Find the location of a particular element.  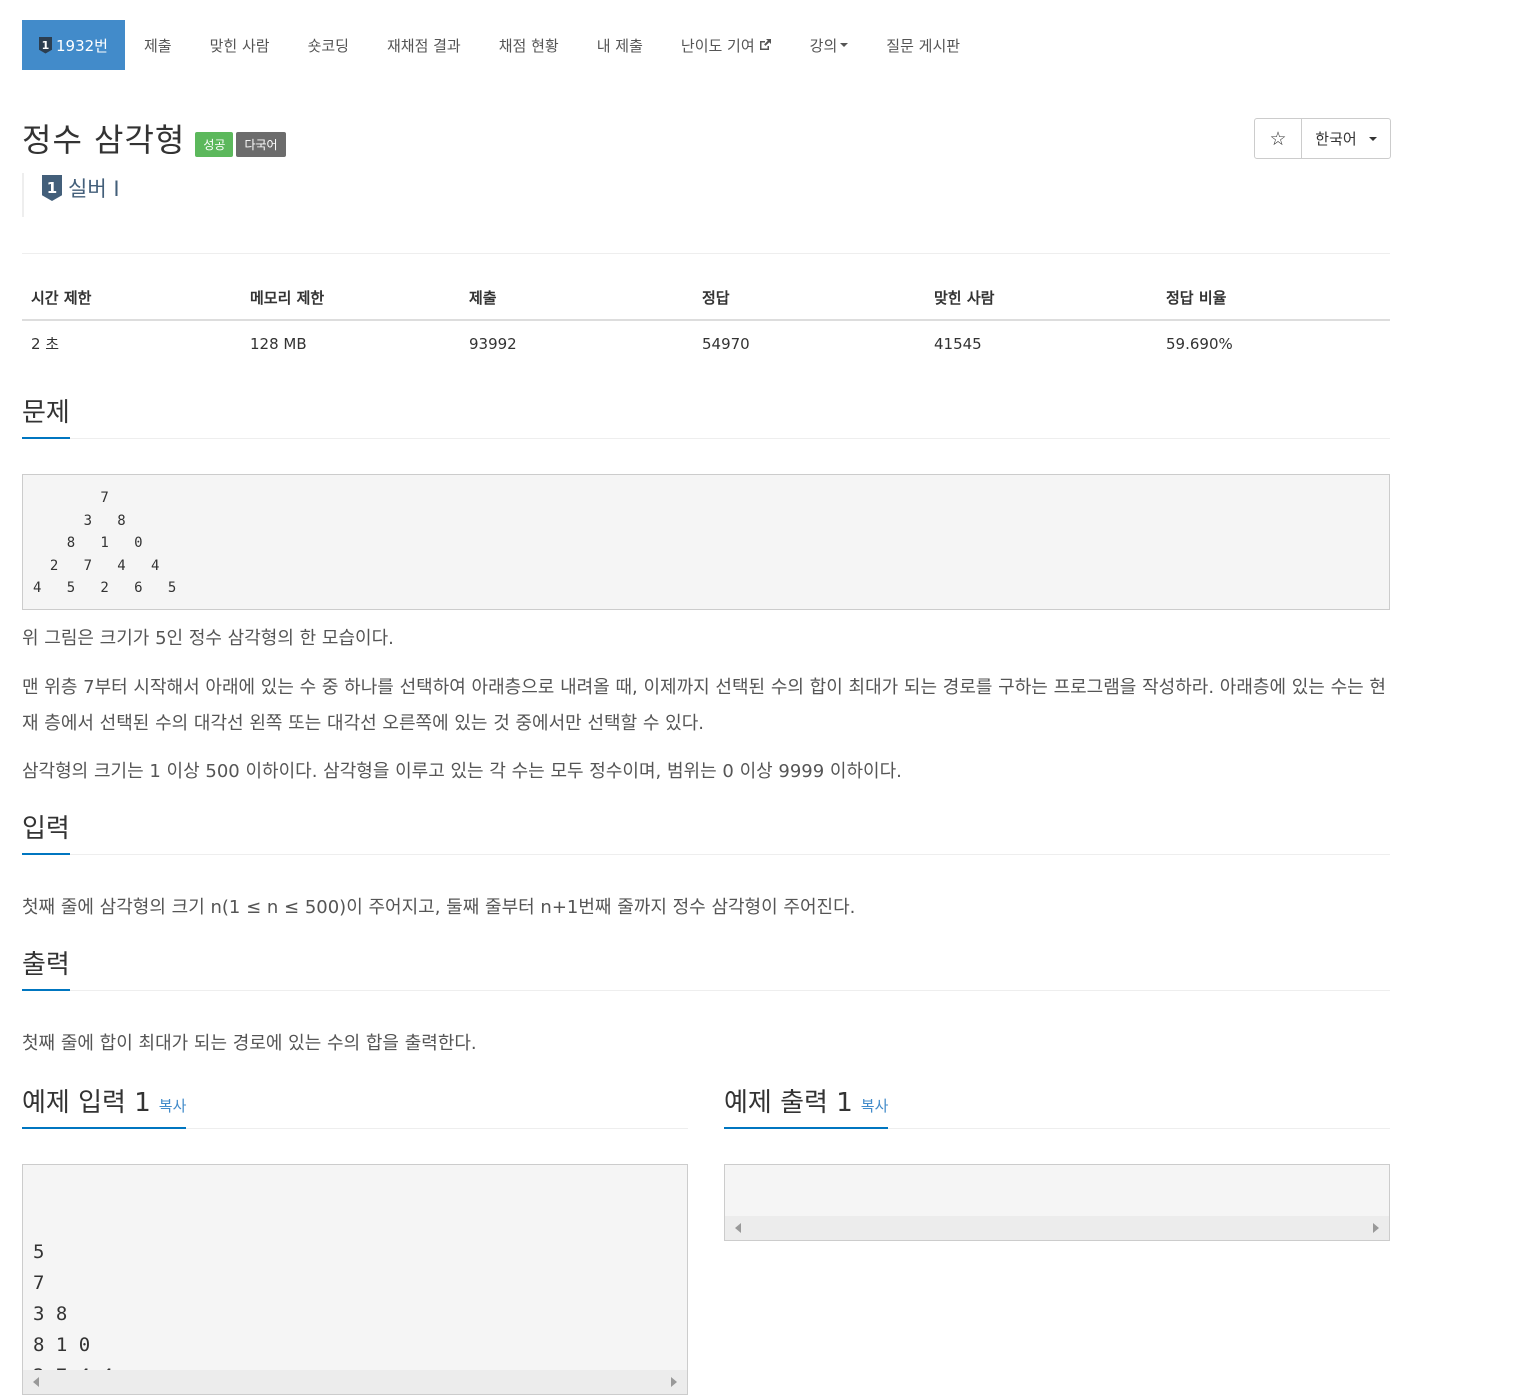

output-section-header: 출력 is located at coordinates (706, 971).